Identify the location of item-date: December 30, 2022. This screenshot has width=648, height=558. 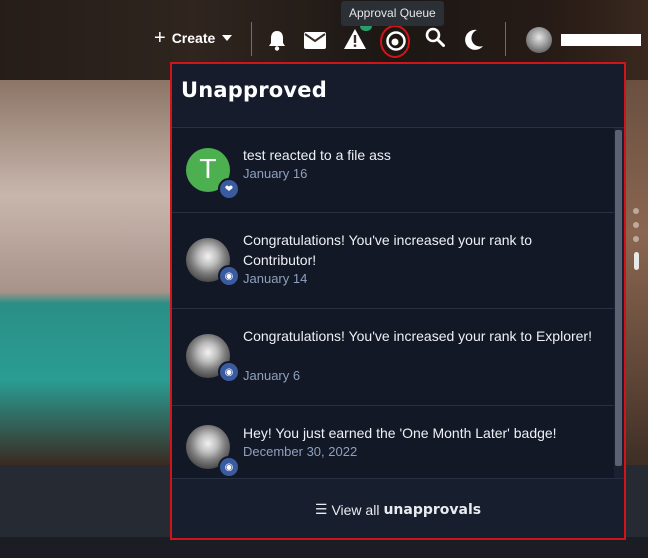
(300, 451).